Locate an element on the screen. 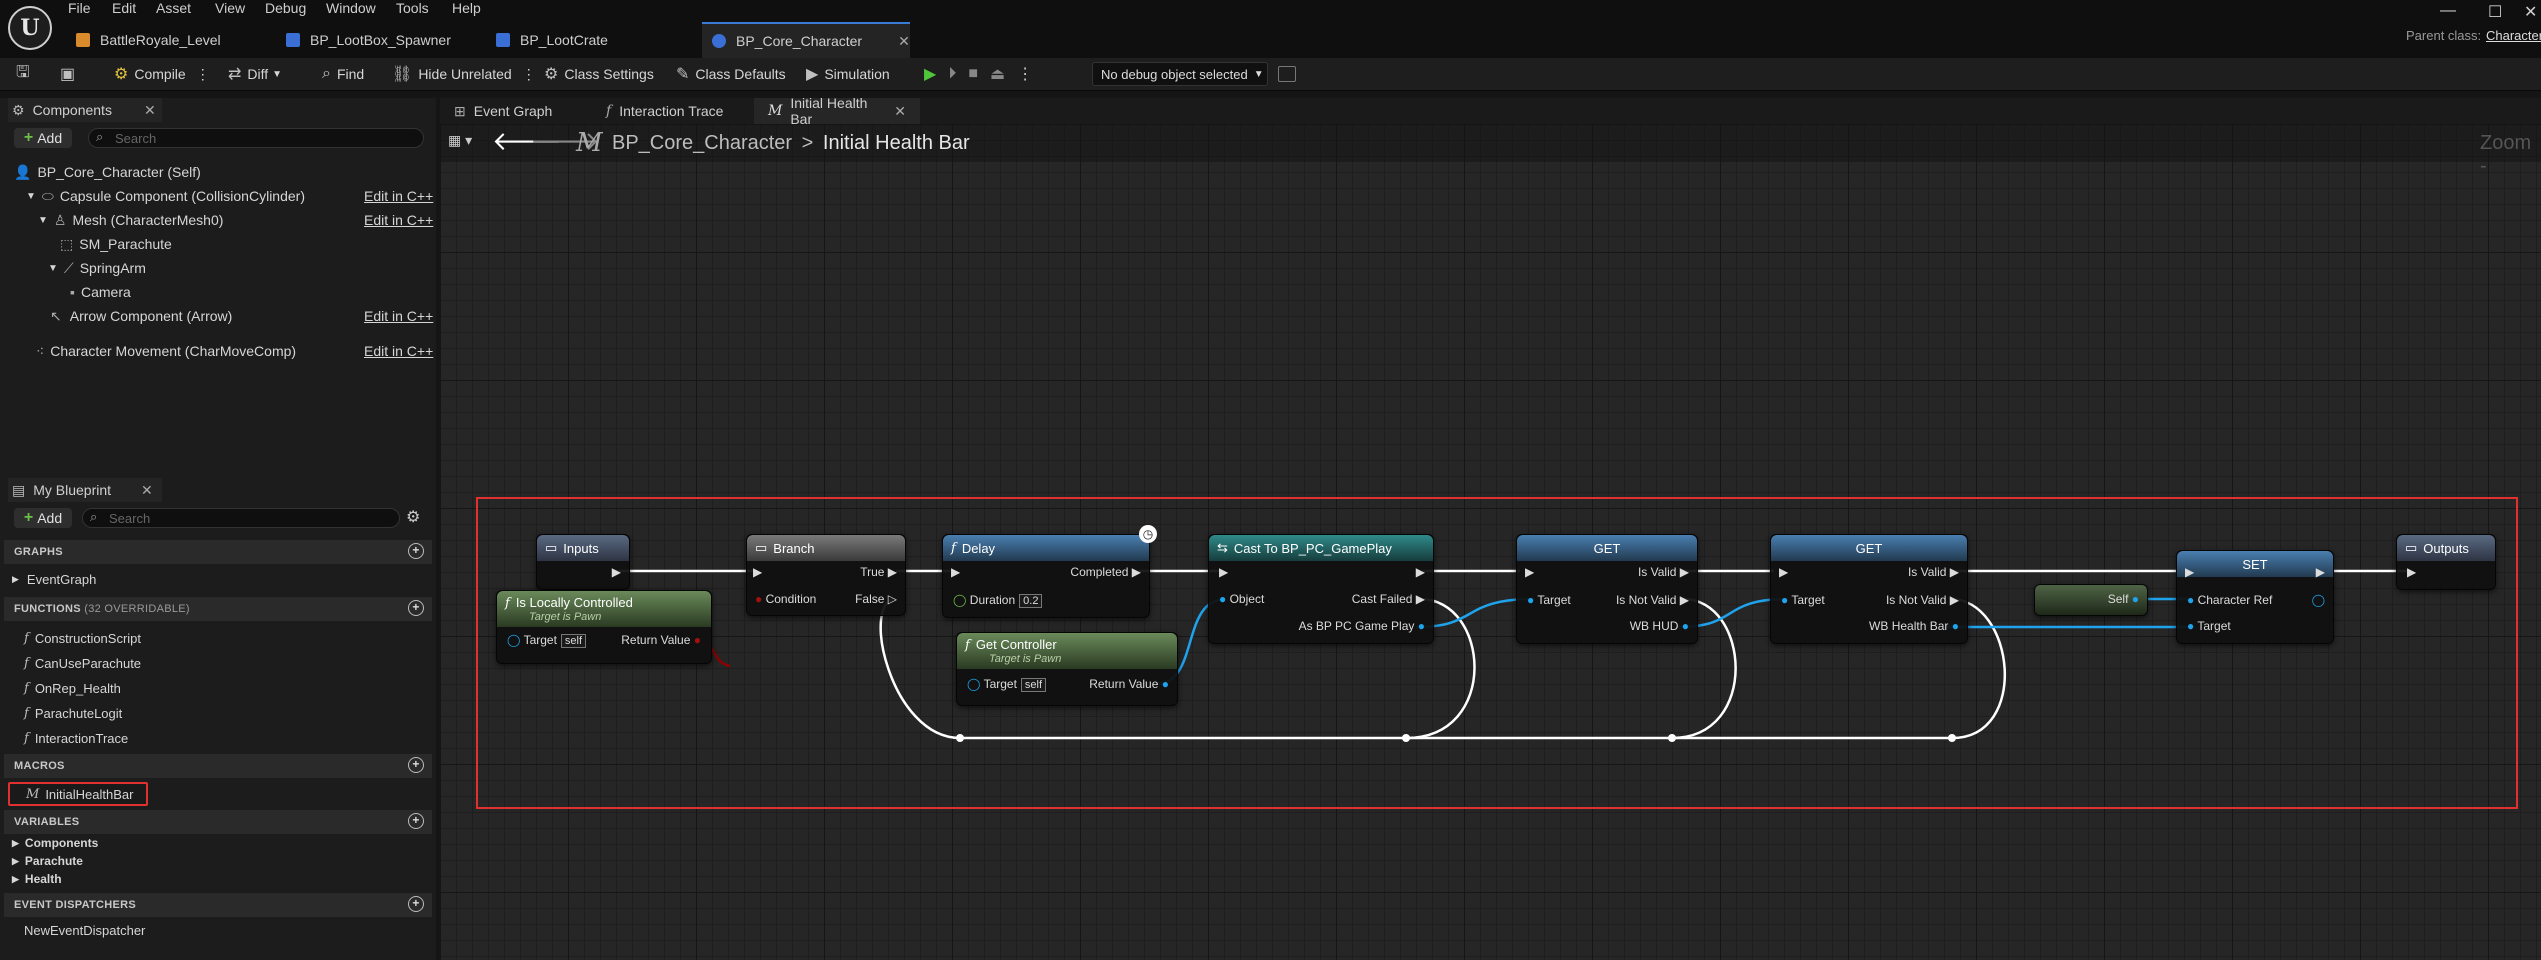 The width and height of the screenshot is (2541, 960). node-header: ⇆ Cast To BP_PC_GamePlay is located at coordinates (1321, 548).